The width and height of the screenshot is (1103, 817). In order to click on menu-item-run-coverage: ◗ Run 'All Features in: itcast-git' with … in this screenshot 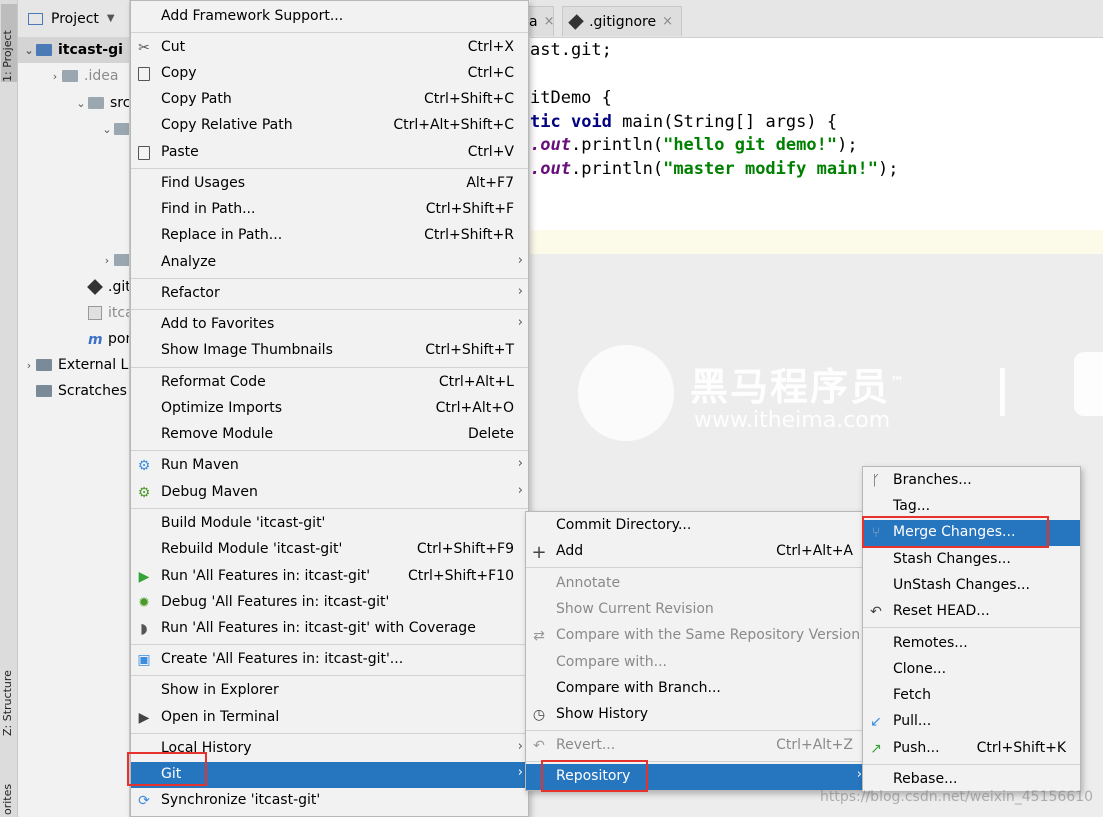, I will do `click(329, 629)`.